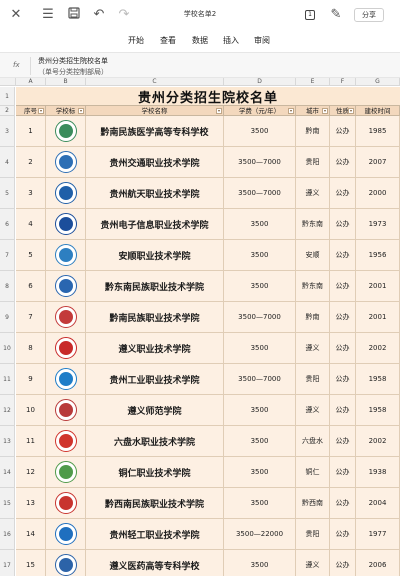 This screenshot has height=576, width=400. I want to click on row-header: 15, so click(7, 503).